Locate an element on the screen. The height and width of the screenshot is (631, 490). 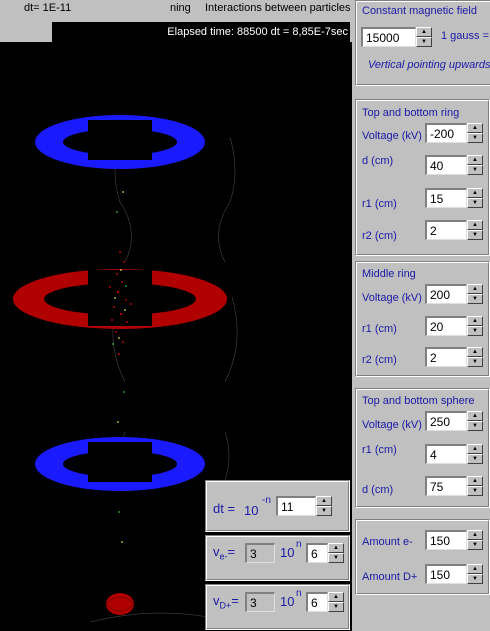
amount-d-label: Amount D+ is located at coordinates (390, 577).